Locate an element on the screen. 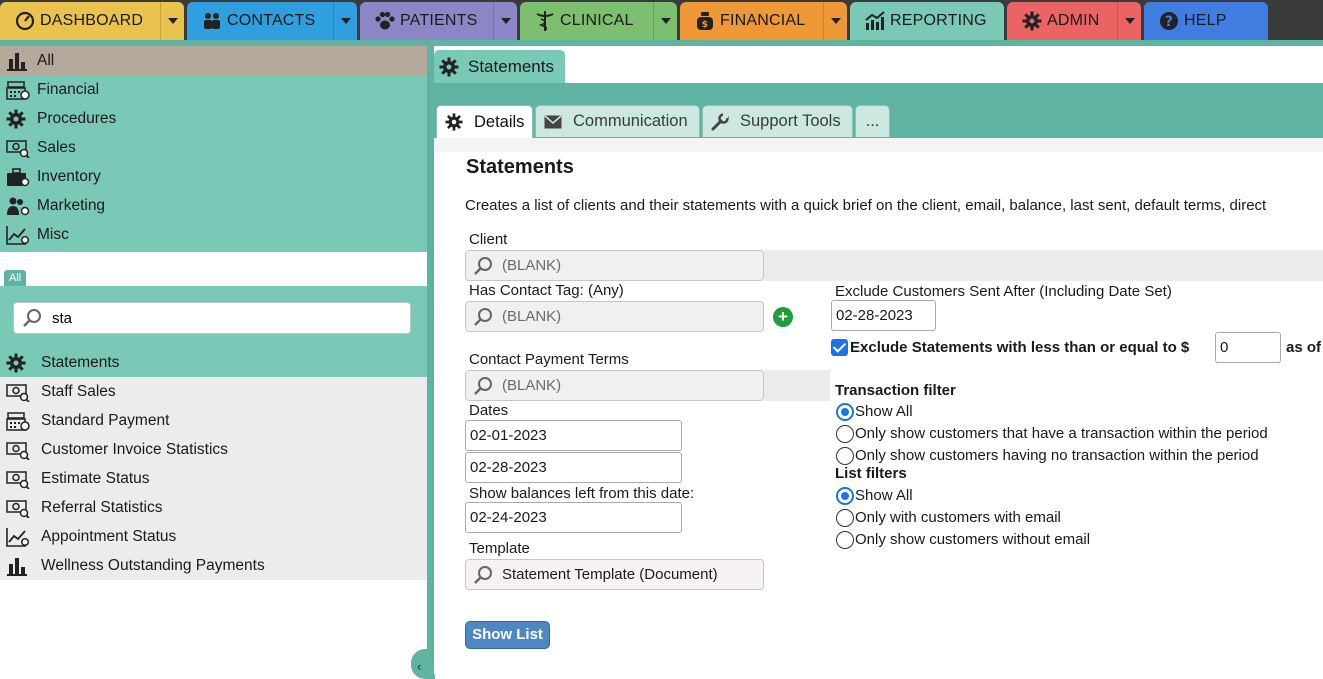 The height and width of the screenshot is (679, 1323). category-item-marketing: Marketing is located at coordinates (213, 205).